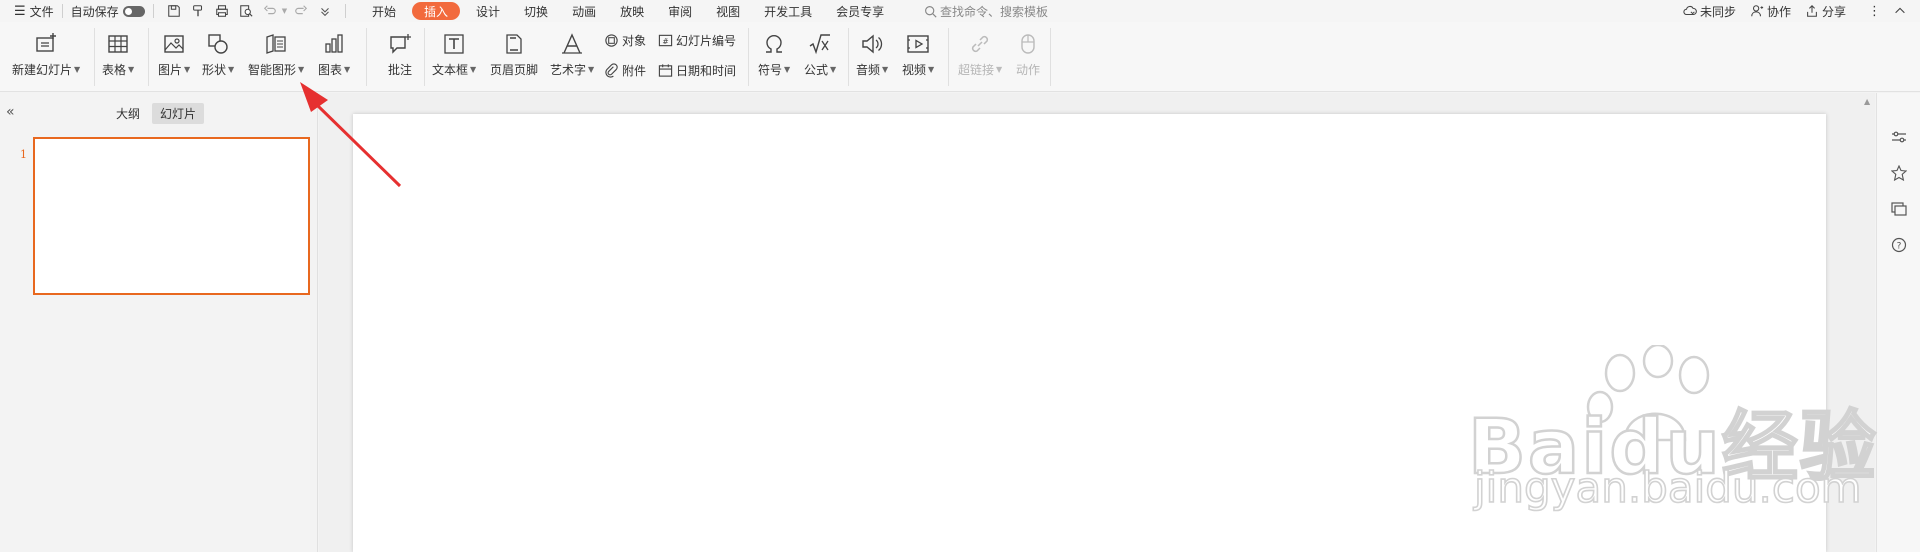 The image size is (1920, 552). I want to click on slide-number-icon: #, so click(665, 40).